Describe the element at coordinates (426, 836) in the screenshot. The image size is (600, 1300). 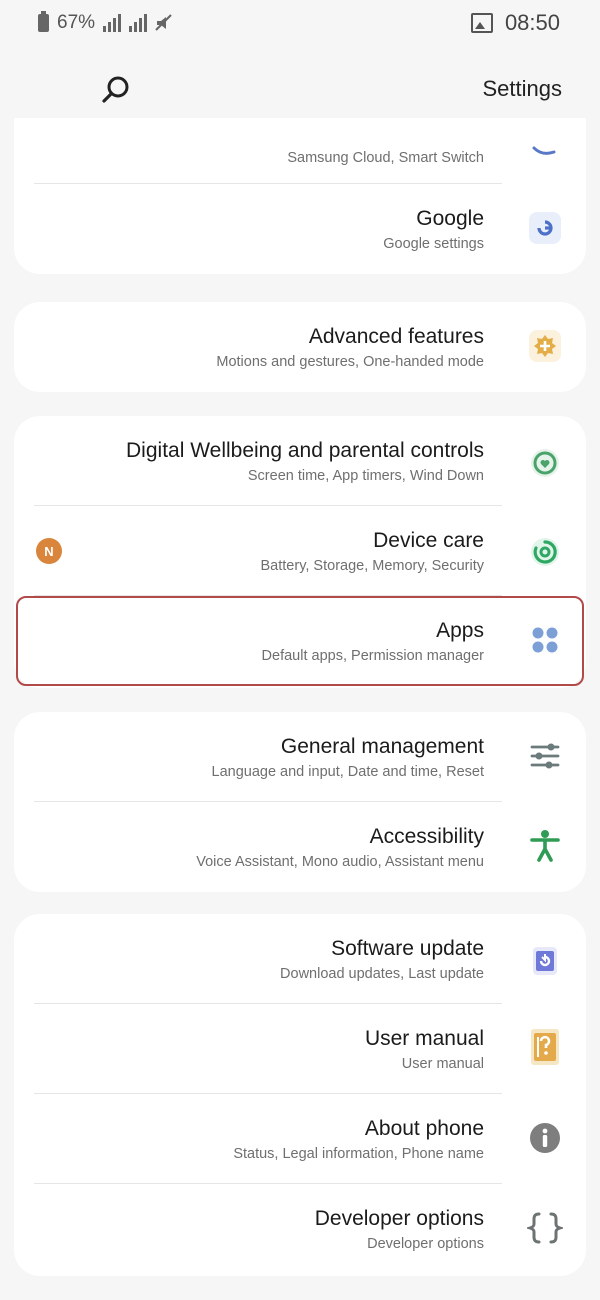
I see `item-title: Accessibility` at that location.